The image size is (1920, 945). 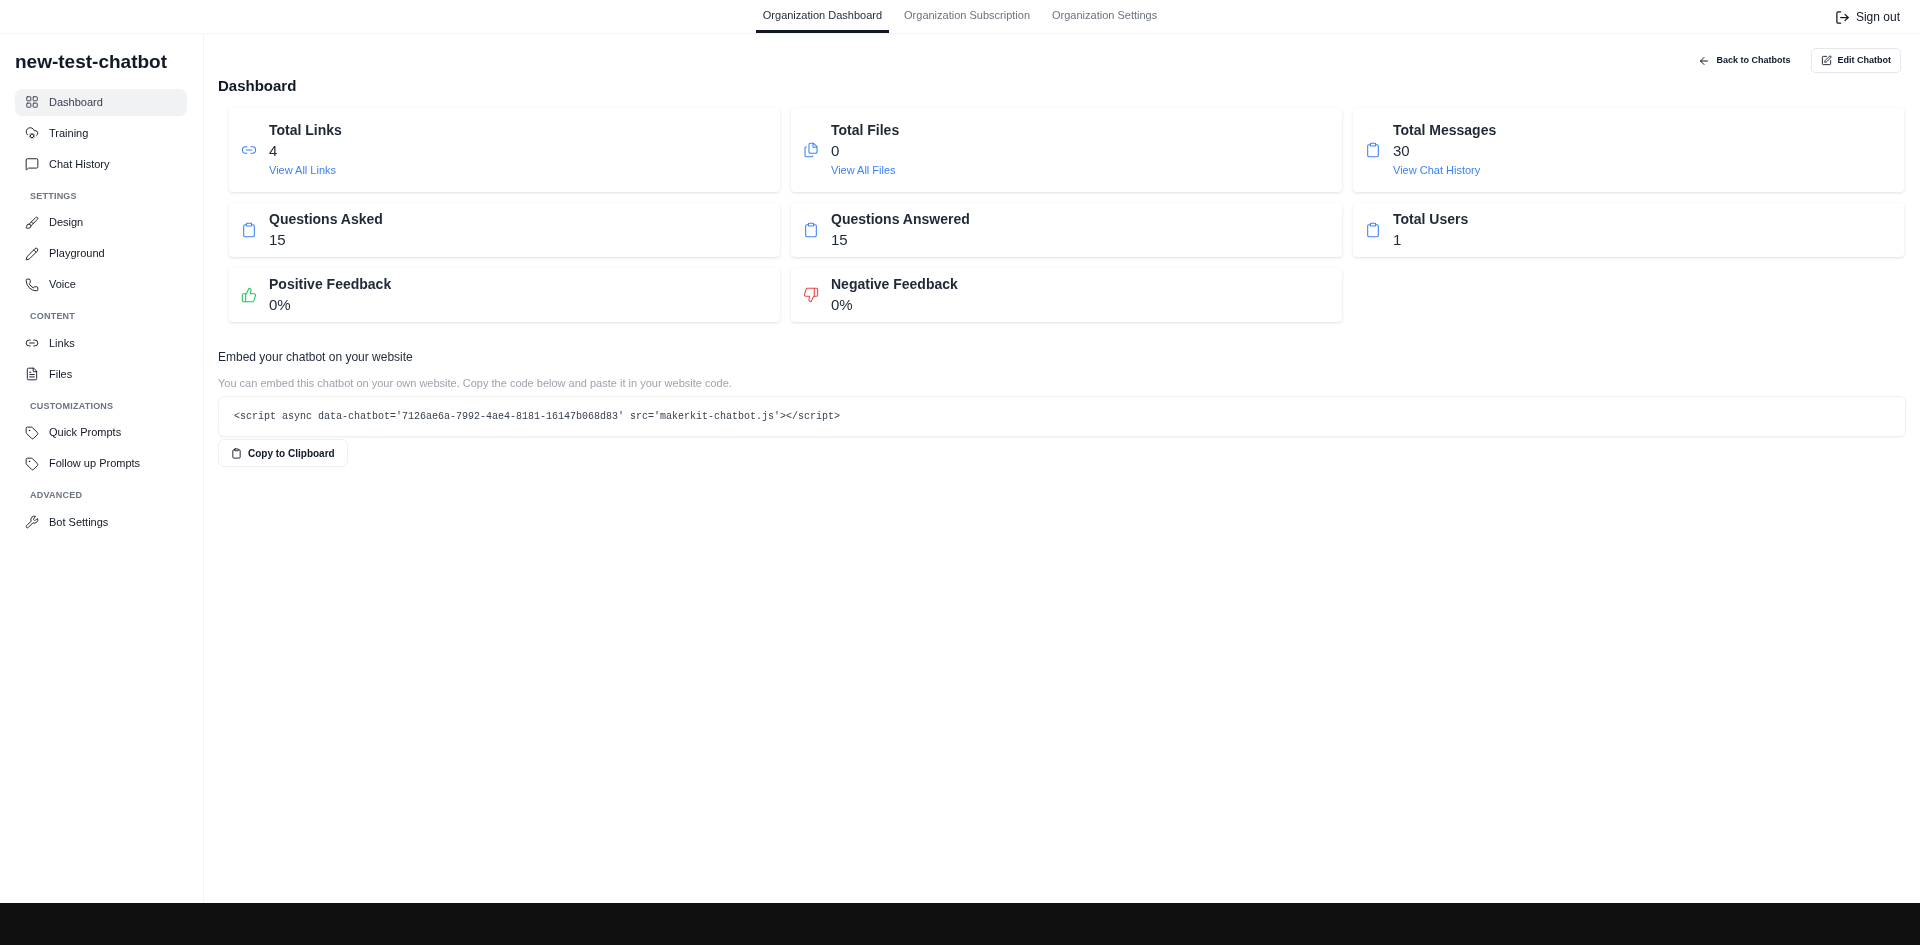 I want to click on sidebar-item: Voice, so click(x=101, y=284).